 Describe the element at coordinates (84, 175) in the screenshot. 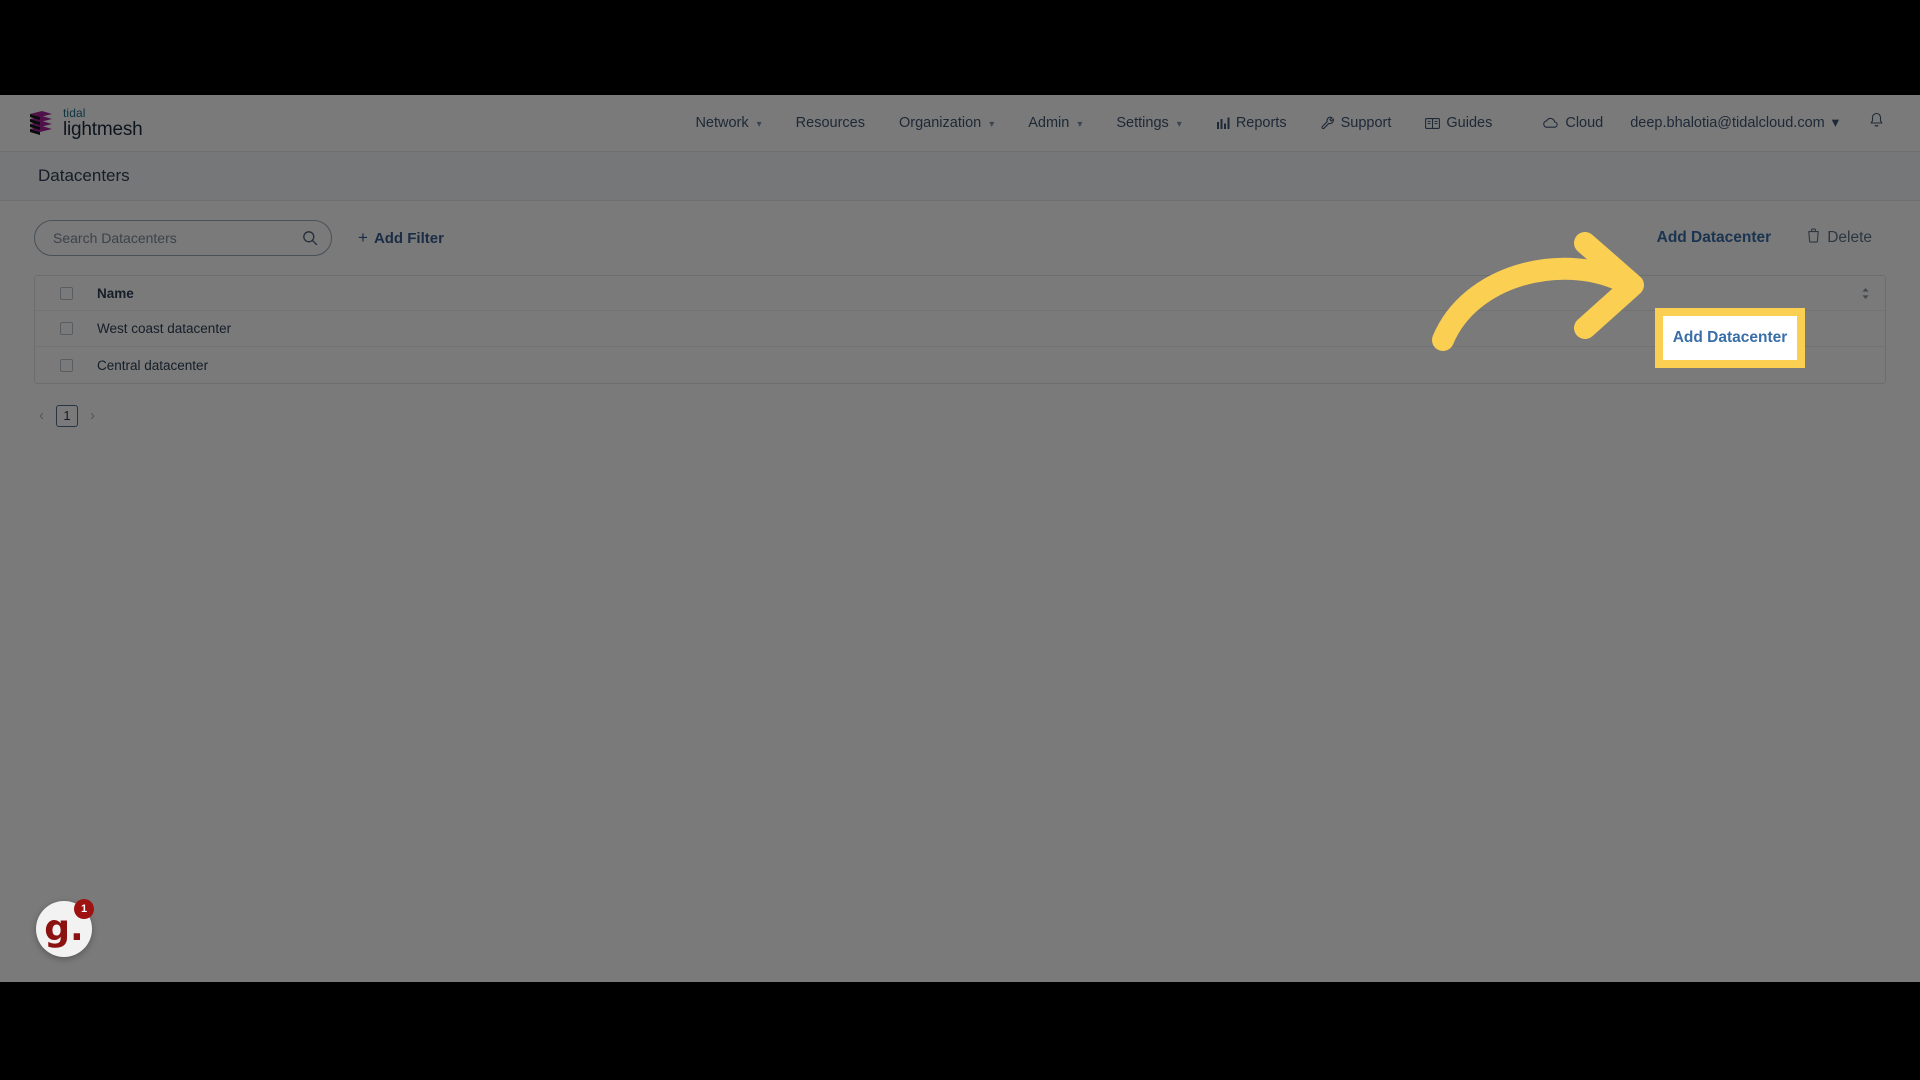

I see `page-title: Datacenters` at that location.